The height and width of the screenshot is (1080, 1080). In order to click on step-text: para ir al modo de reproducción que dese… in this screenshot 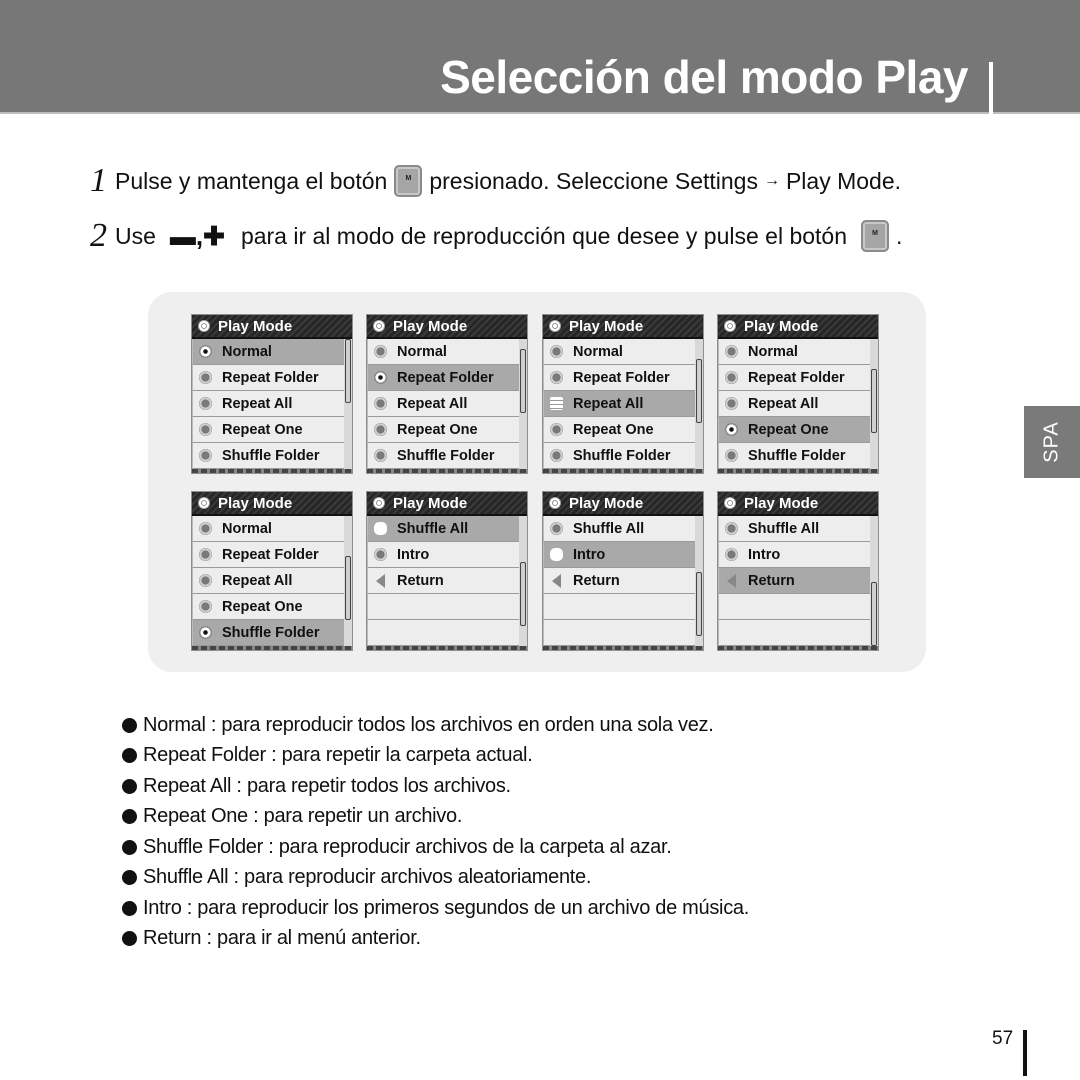, I will do `click(544, 235)`.